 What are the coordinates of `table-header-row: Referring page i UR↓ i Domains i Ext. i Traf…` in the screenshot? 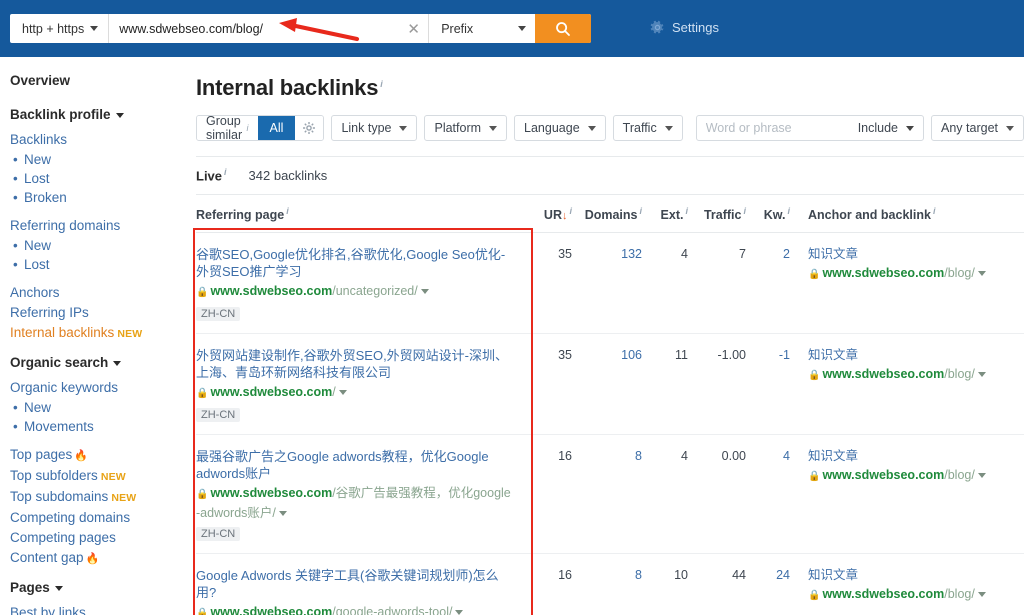 It's located at (610, 214).